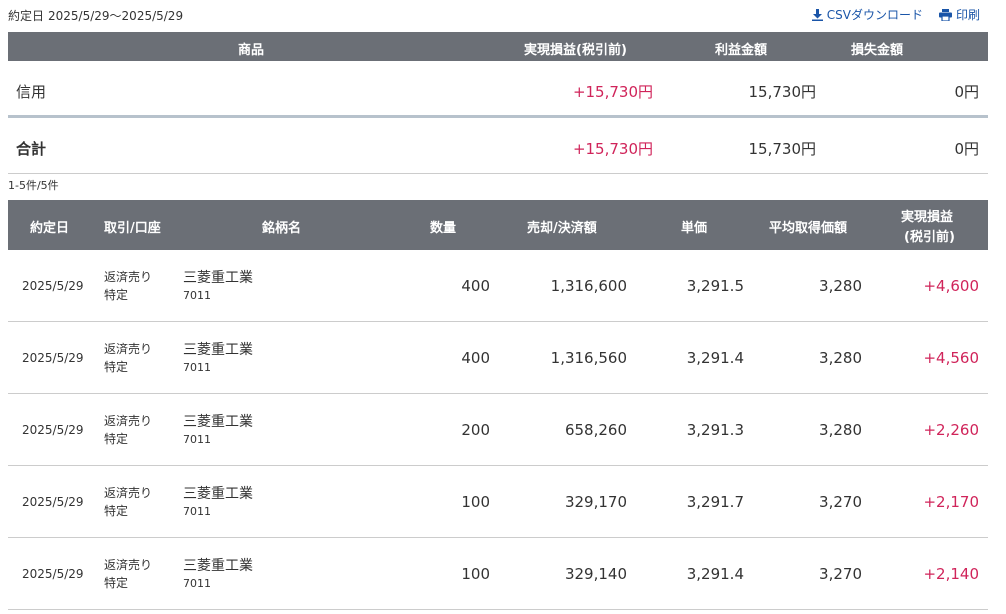 The width and height of the screenshot is (1006, 614). Describe the element at coordinates (877, 50) in the screenshot. I see `summary-col-loss: 損失金額` at that location.